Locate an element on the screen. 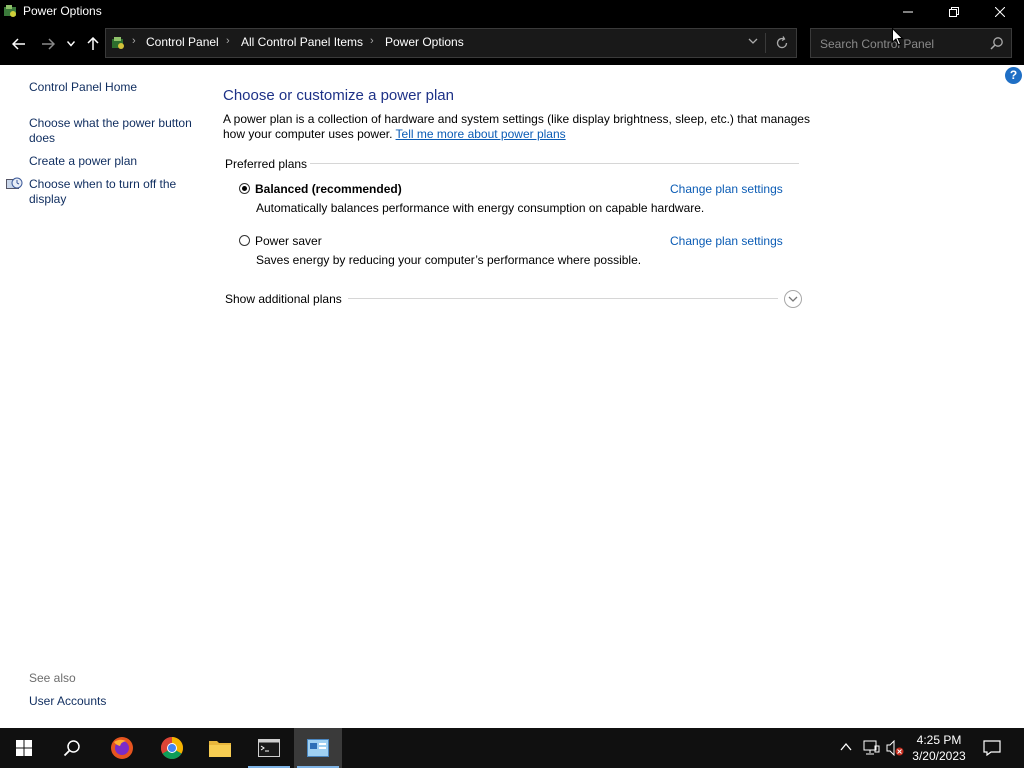 This screenshot has height=768, width=1024. power-options-icon is located at coordinates (10, 11).